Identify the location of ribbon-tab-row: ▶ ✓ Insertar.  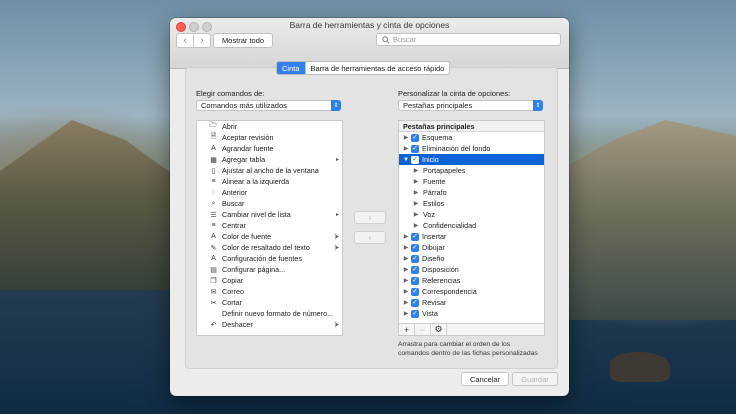
(471, 236).